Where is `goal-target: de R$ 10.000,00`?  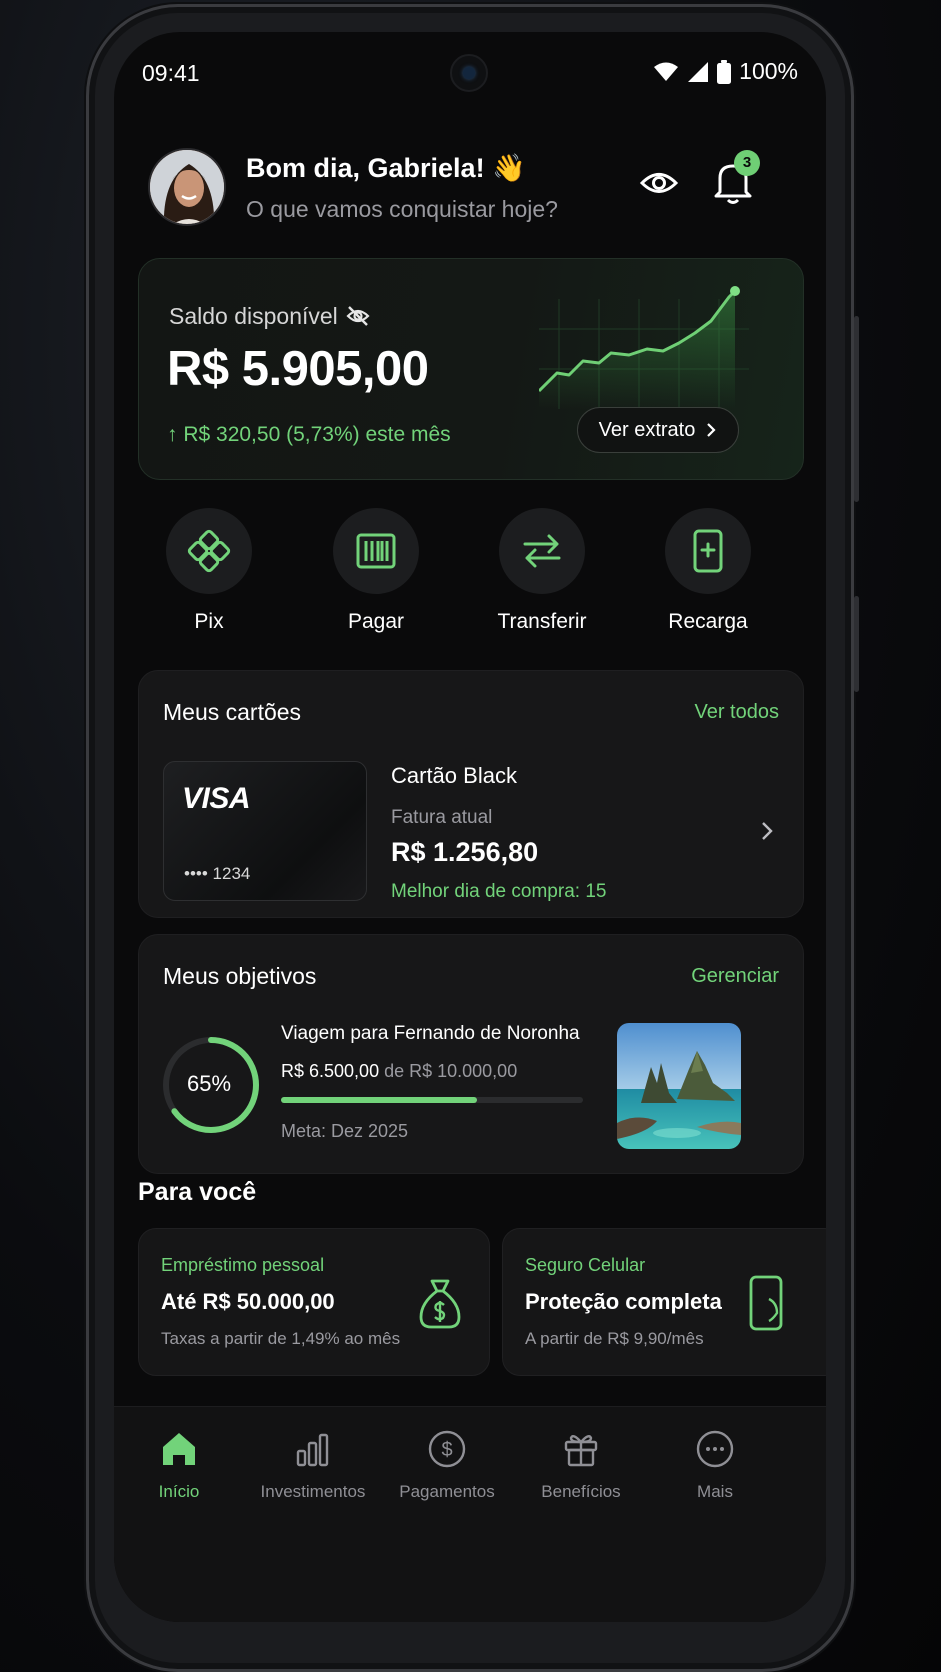 goal-target: de R$ 10.000,00 is located at coordinates (451, 1071).